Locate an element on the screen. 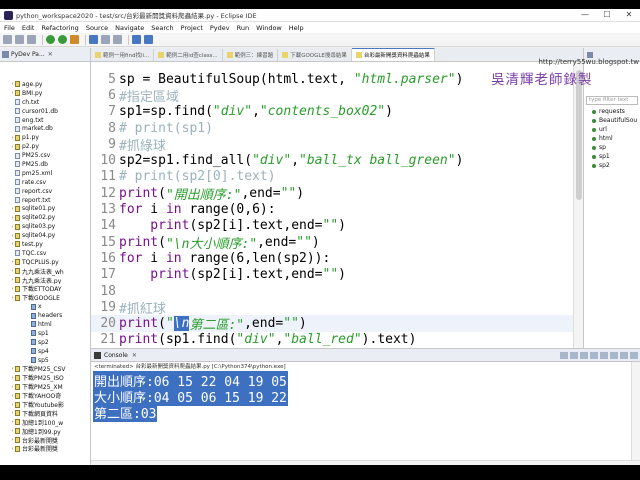 The width and height of the screenshot is (640, 480). new-icon is located at coordinates (7, 39).